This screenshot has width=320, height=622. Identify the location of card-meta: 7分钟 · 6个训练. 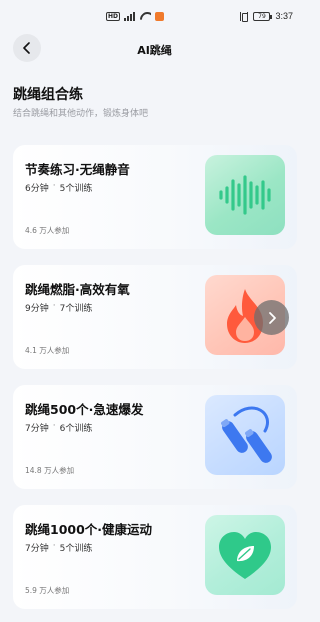
(58, 427).